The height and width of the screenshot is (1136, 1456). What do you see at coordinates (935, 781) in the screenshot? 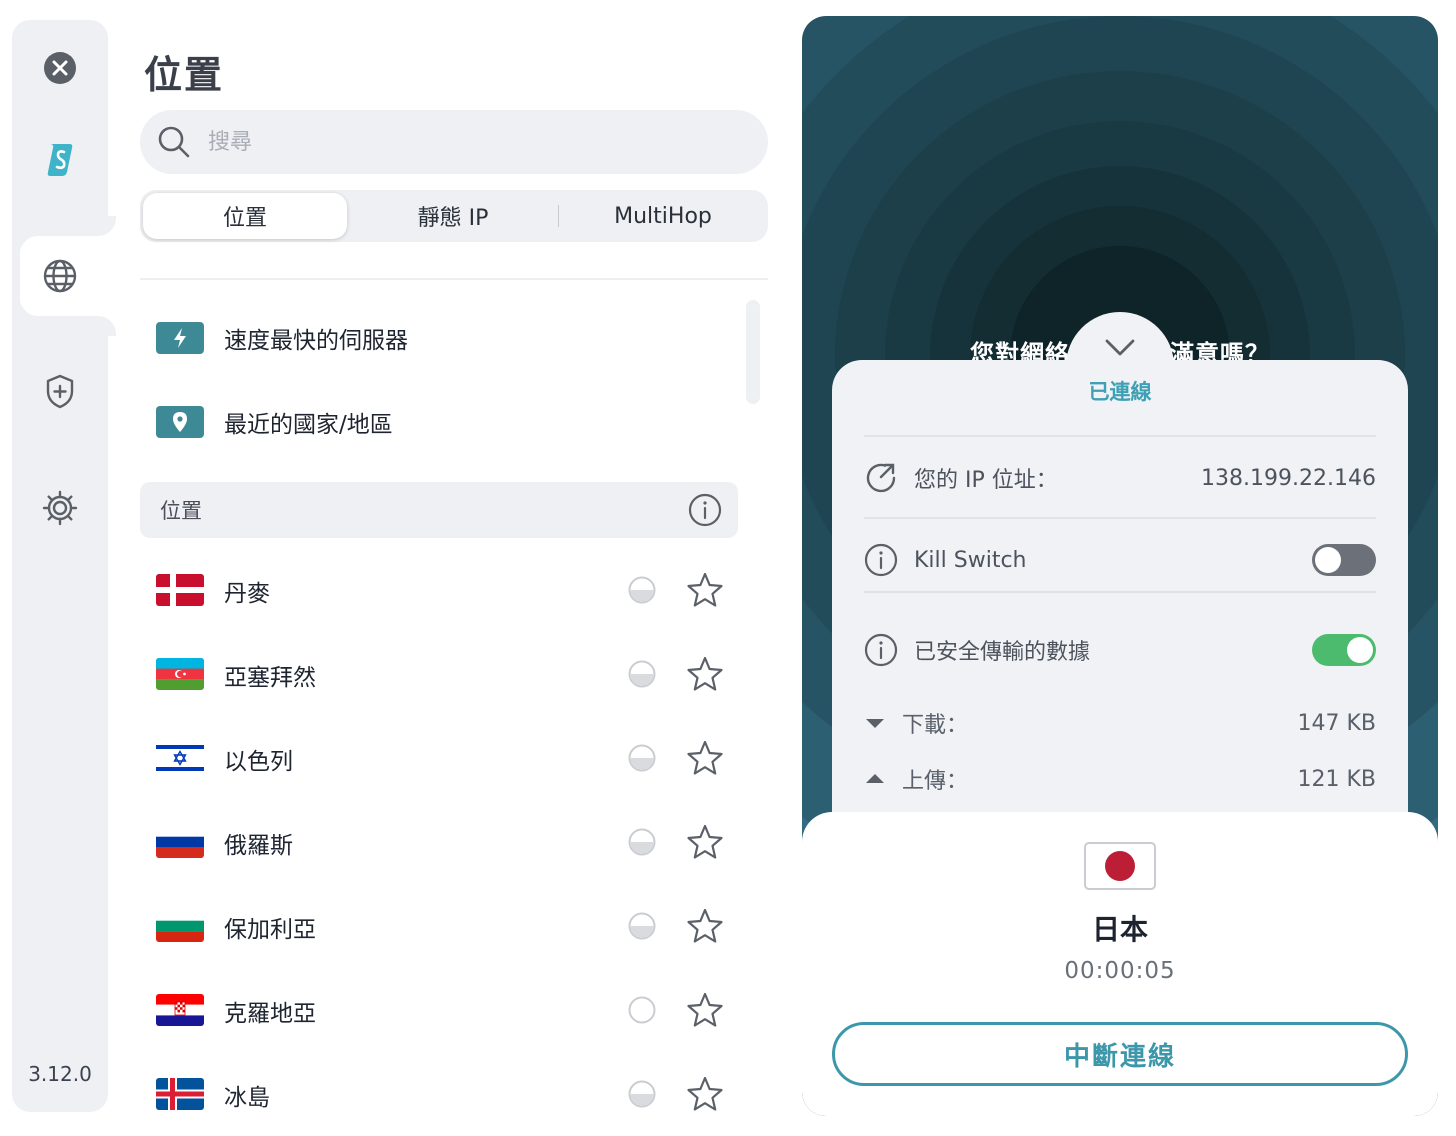
I see `upload-label: 上傳：` at bounding box center [935, 781].